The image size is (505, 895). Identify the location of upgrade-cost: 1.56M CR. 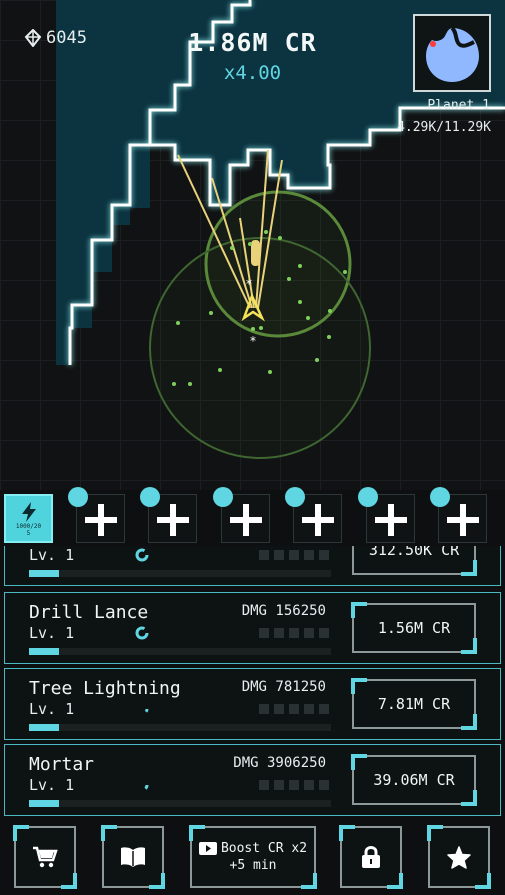
(414, 628).